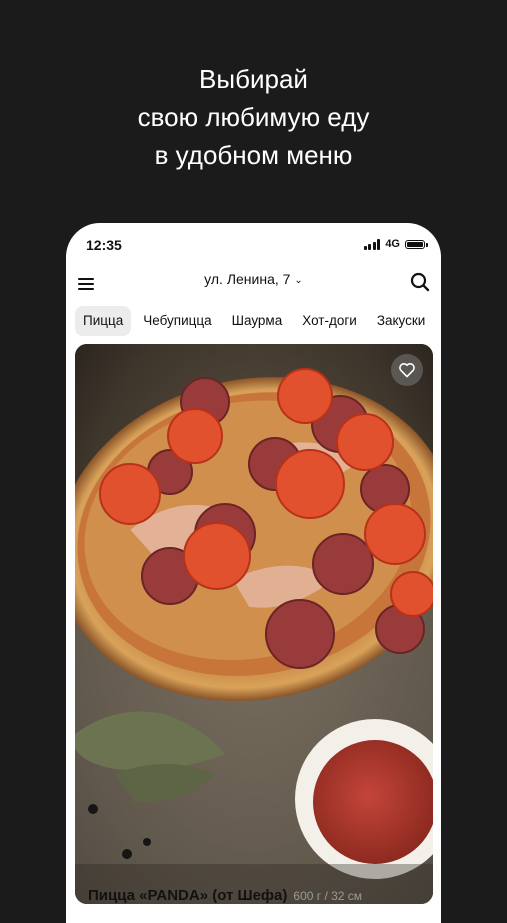 This screenshot has height=923, width=507. I want to click on product-title: Пицца «PANDA» (от Шефа), so click(188, 895).